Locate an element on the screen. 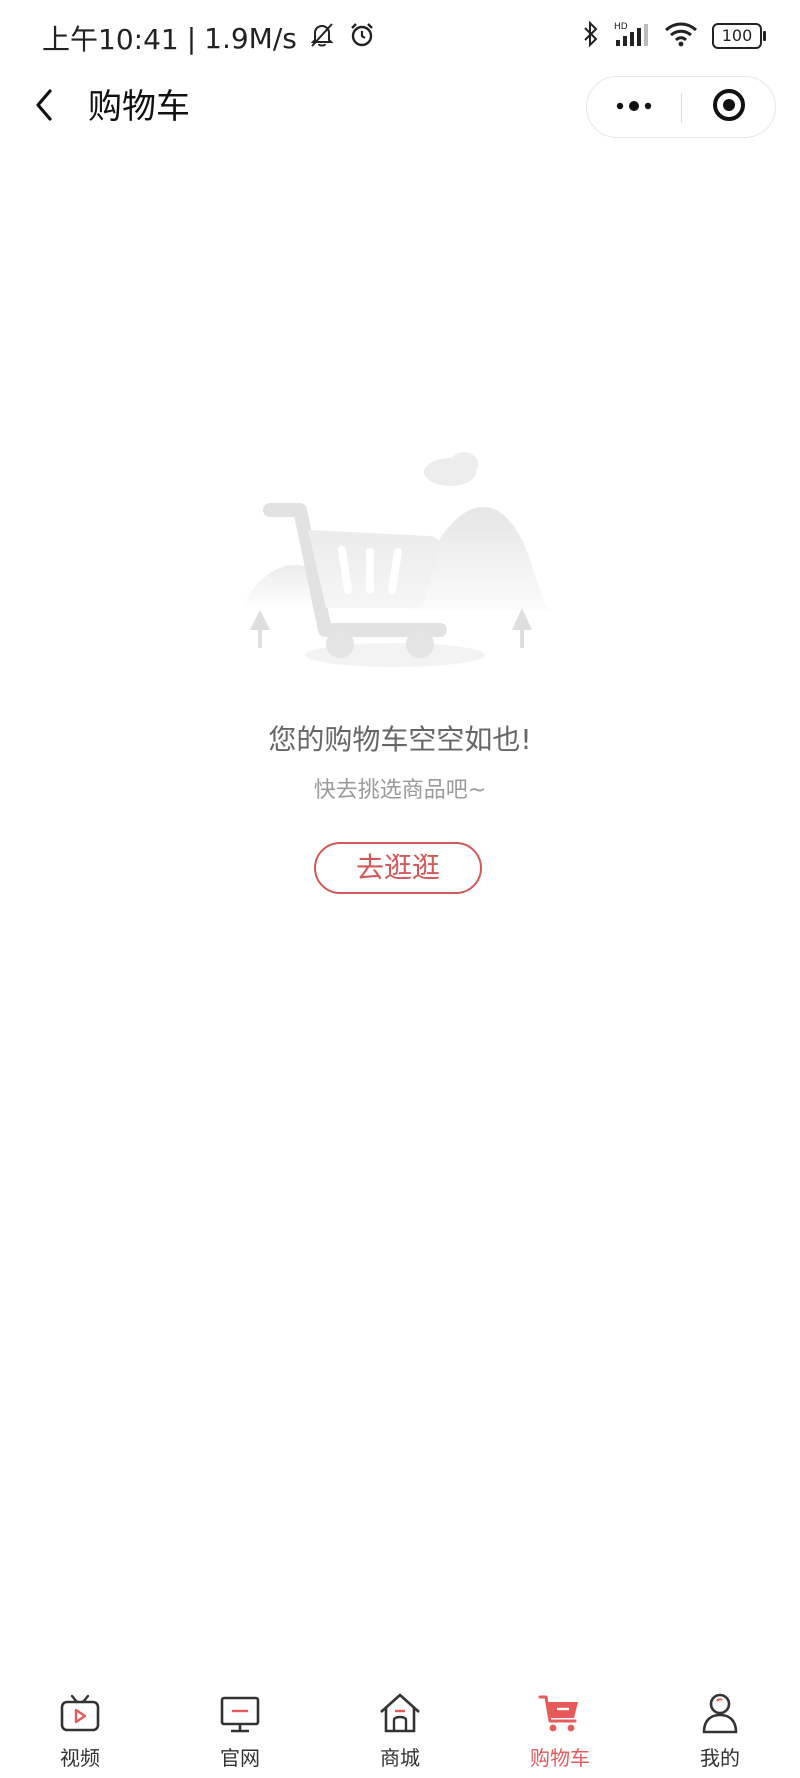 This screenshot has width=800, height=1778. more-dots-icon is located at coordinates (634, 107).